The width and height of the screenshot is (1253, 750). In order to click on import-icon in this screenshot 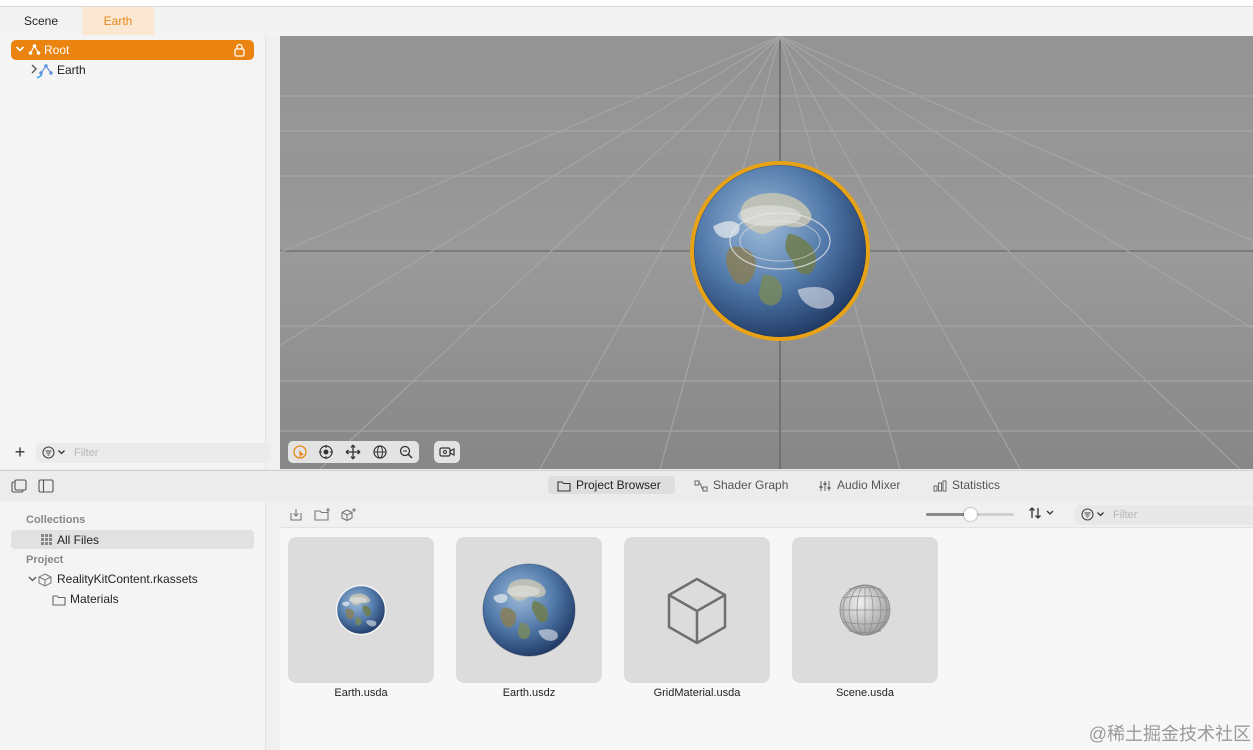, I will do `click(296, 515)`.